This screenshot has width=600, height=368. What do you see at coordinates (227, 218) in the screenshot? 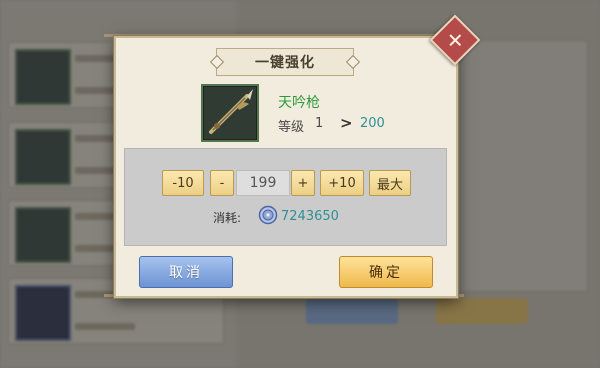
I see `cost-label: 消耗:` at bounding box center [227, 218].